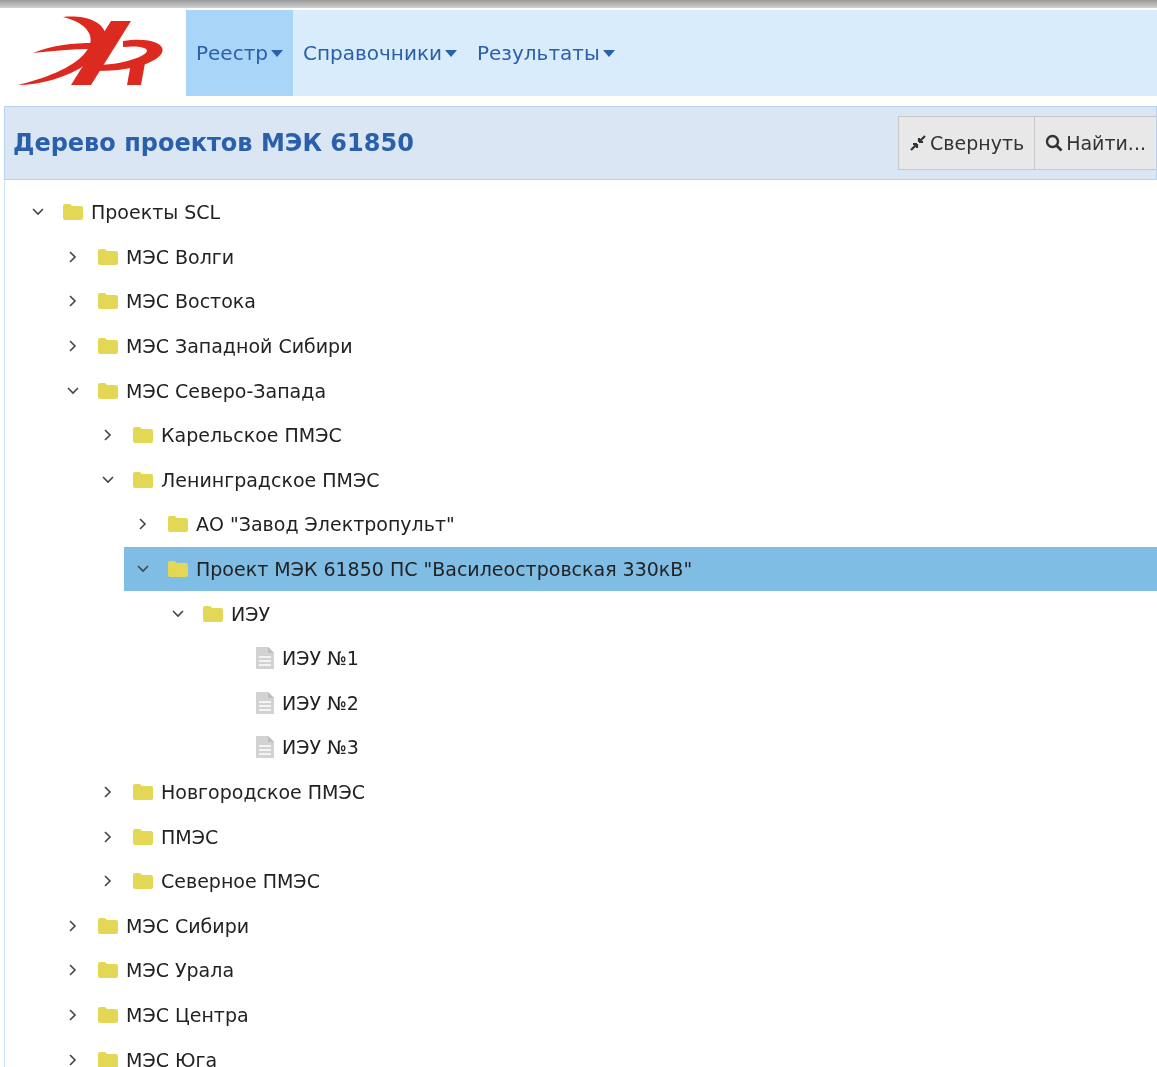 This screenshot has width=1157, height=1067. I want to click on tree-row: Проекты SCL, so click(588, 212).